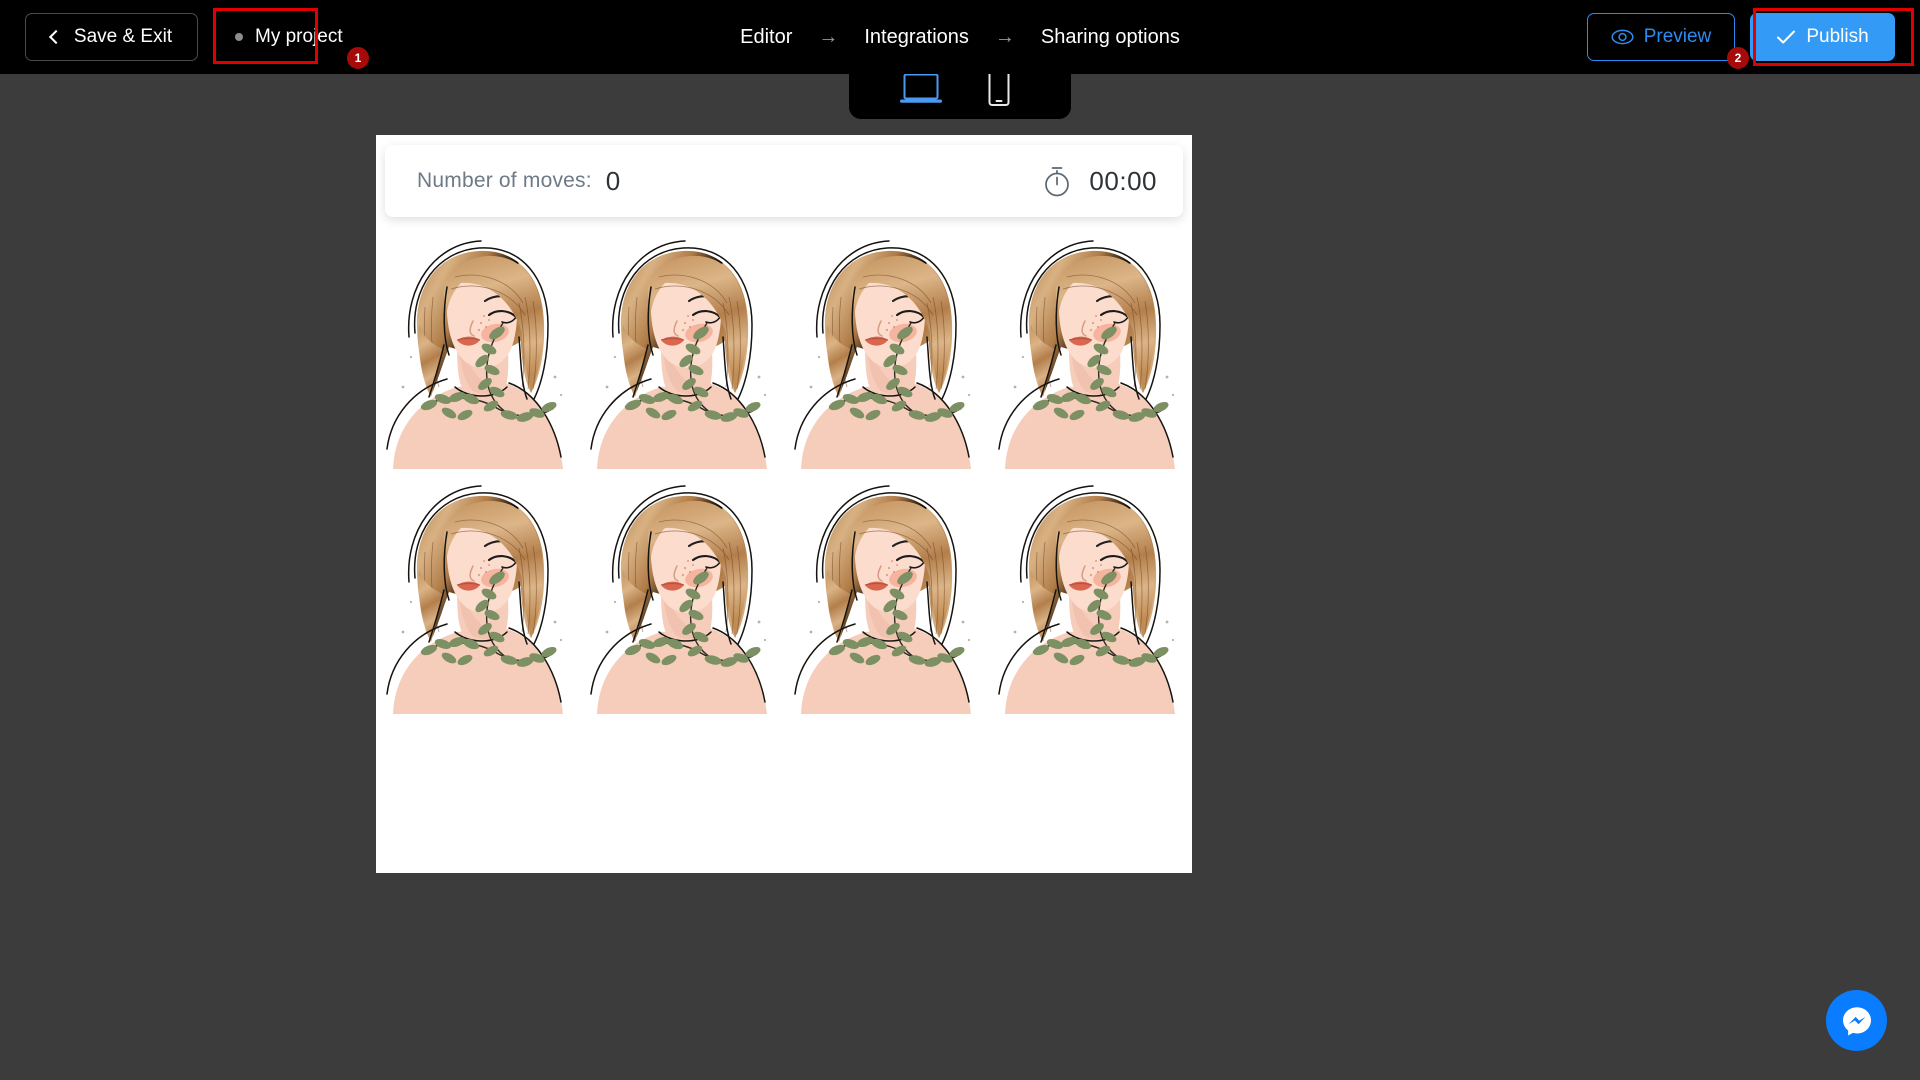 The image size is (1920, 1080). I want to click on save-and-exit-label: Save & Exit, so click(123, 36).